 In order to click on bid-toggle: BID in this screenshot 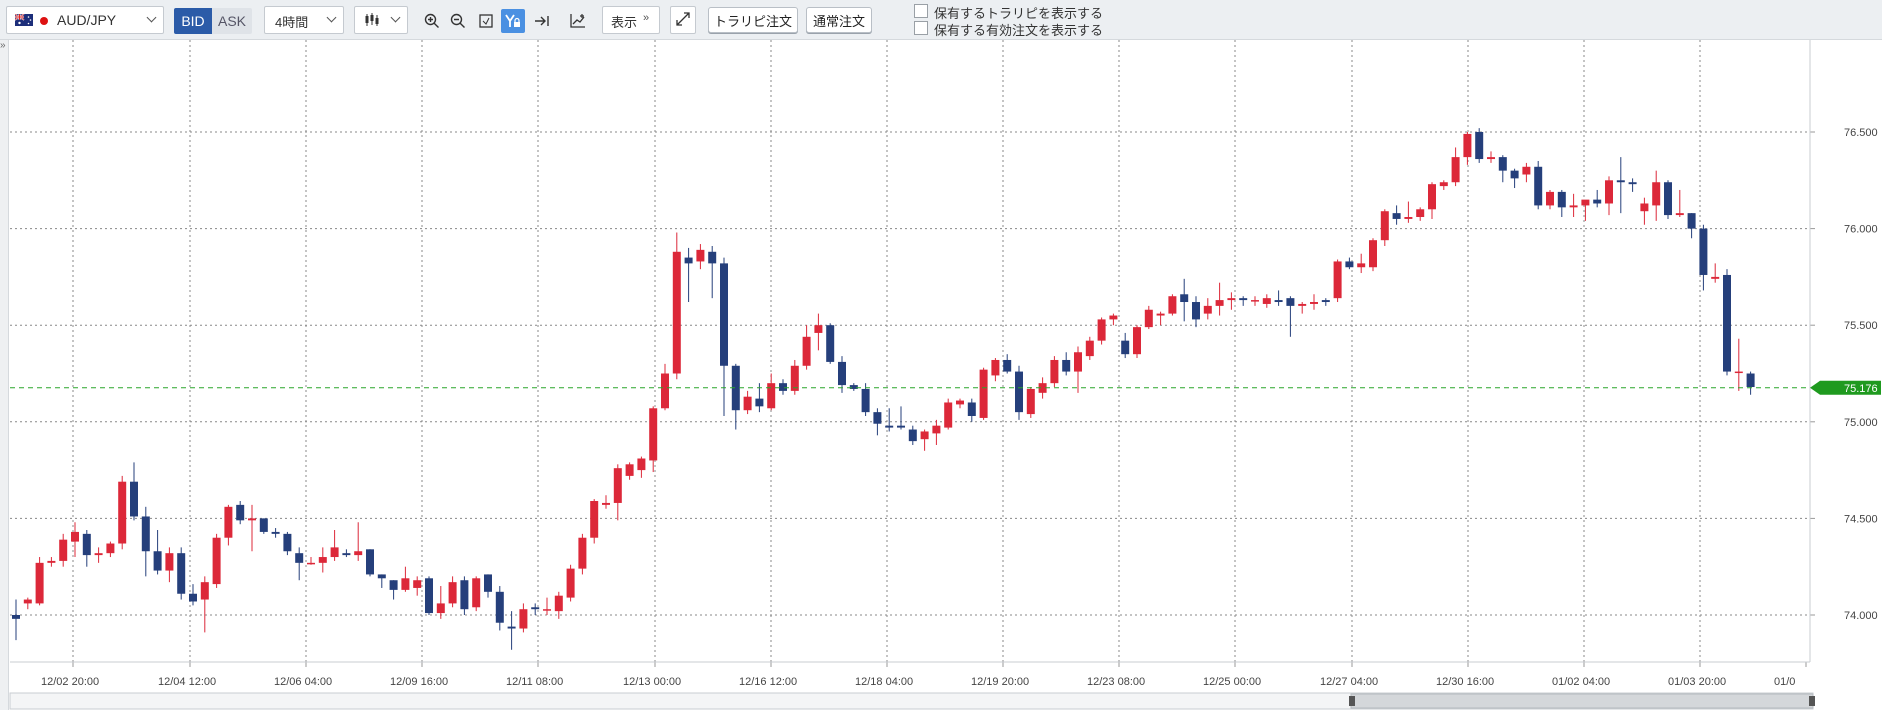, I will do `click(193, 21)`.